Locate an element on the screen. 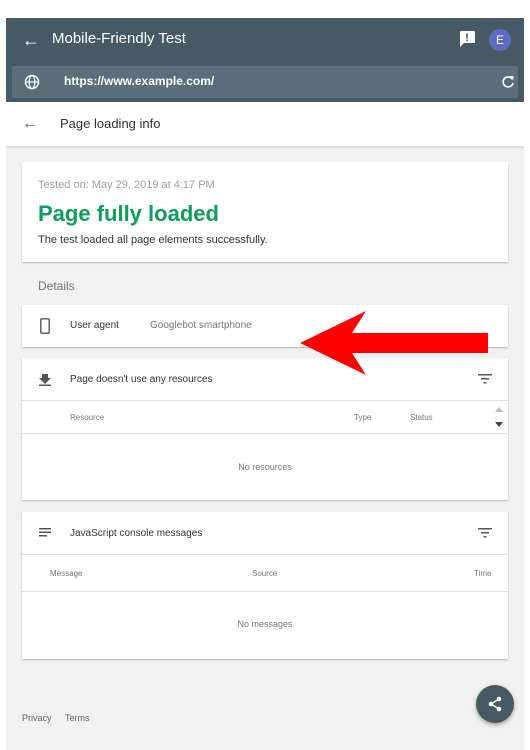  share-button is located at coordinates (495, 704).